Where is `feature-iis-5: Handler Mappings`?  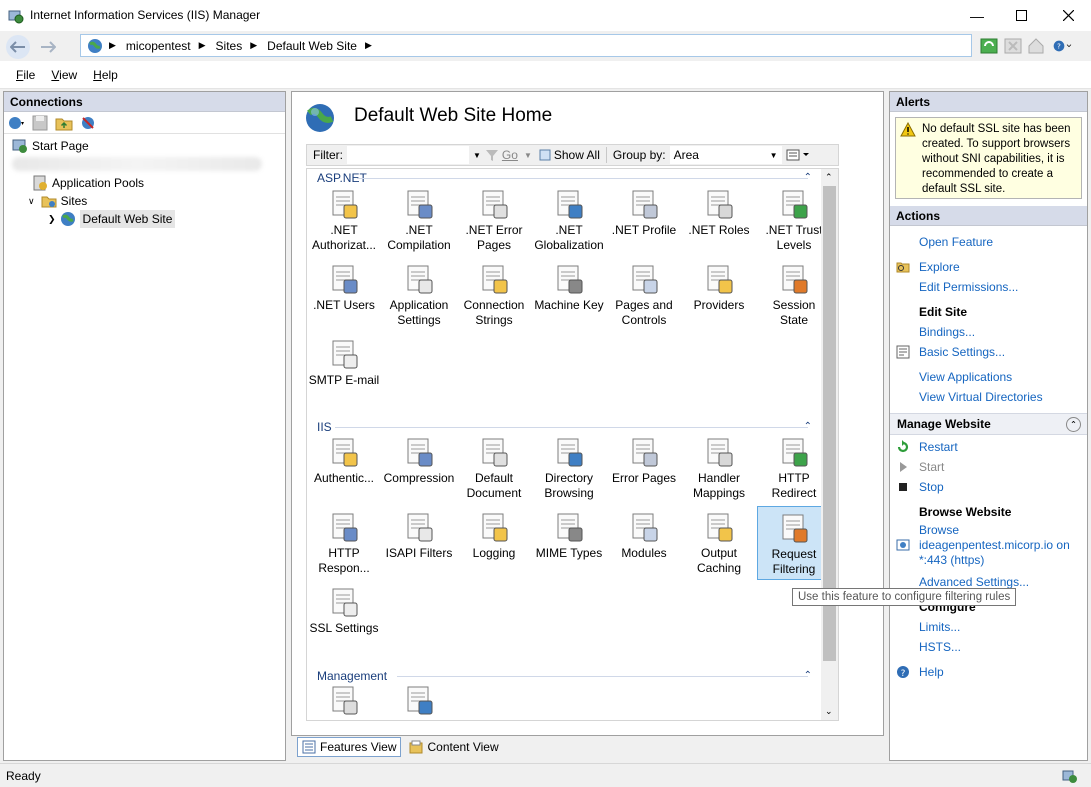 feature-iis-5: Handler Mappings is located at coordinates (719, 468).